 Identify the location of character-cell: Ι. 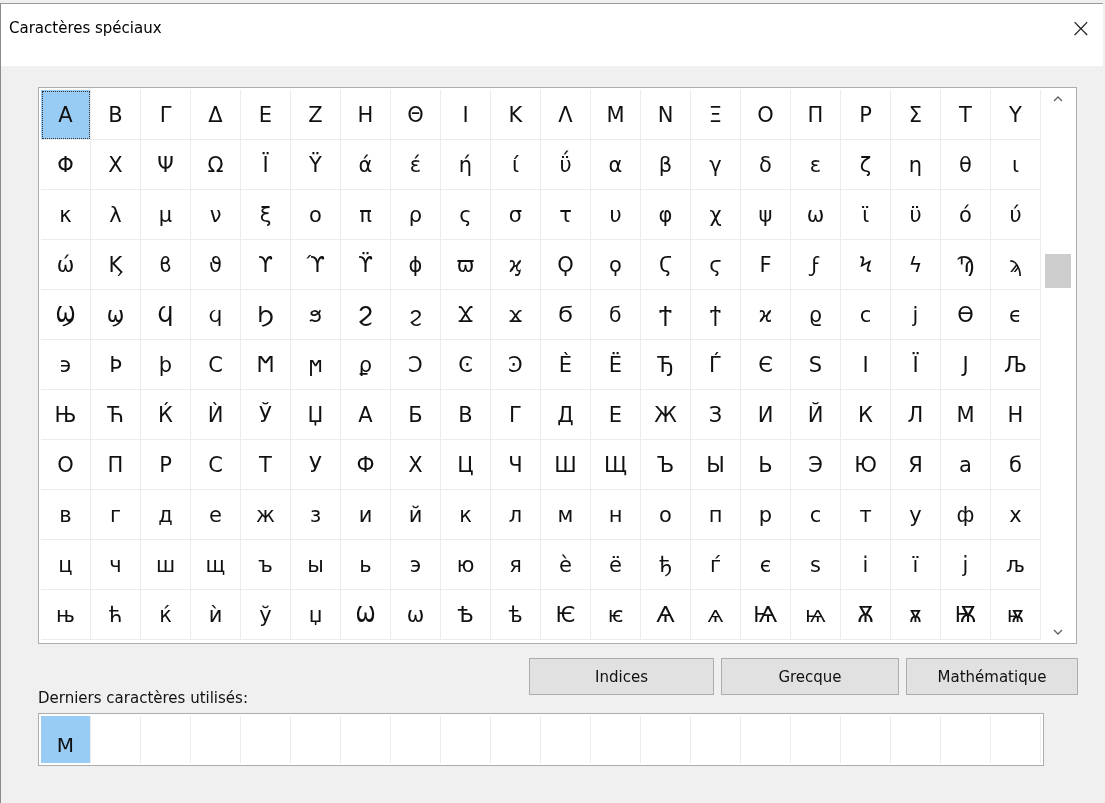
(466, 115).